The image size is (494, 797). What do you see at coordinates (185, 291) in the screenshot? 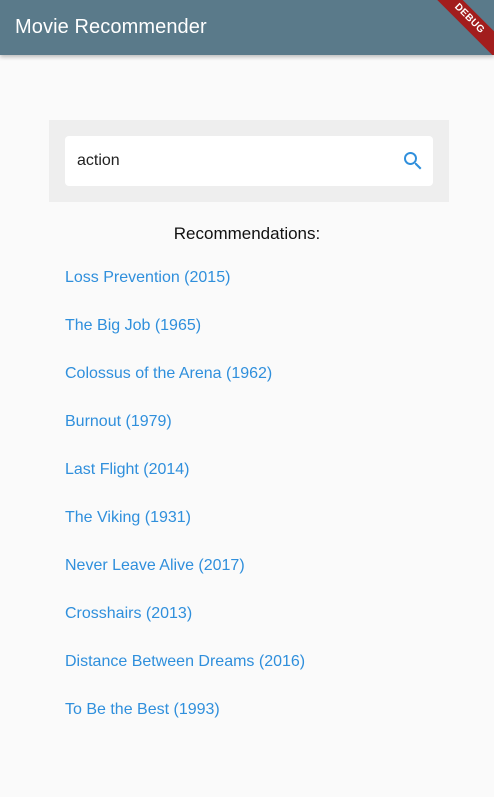
I see `recommendation-item: Loss Prevention (2015)` at bounding box center [185, 291].